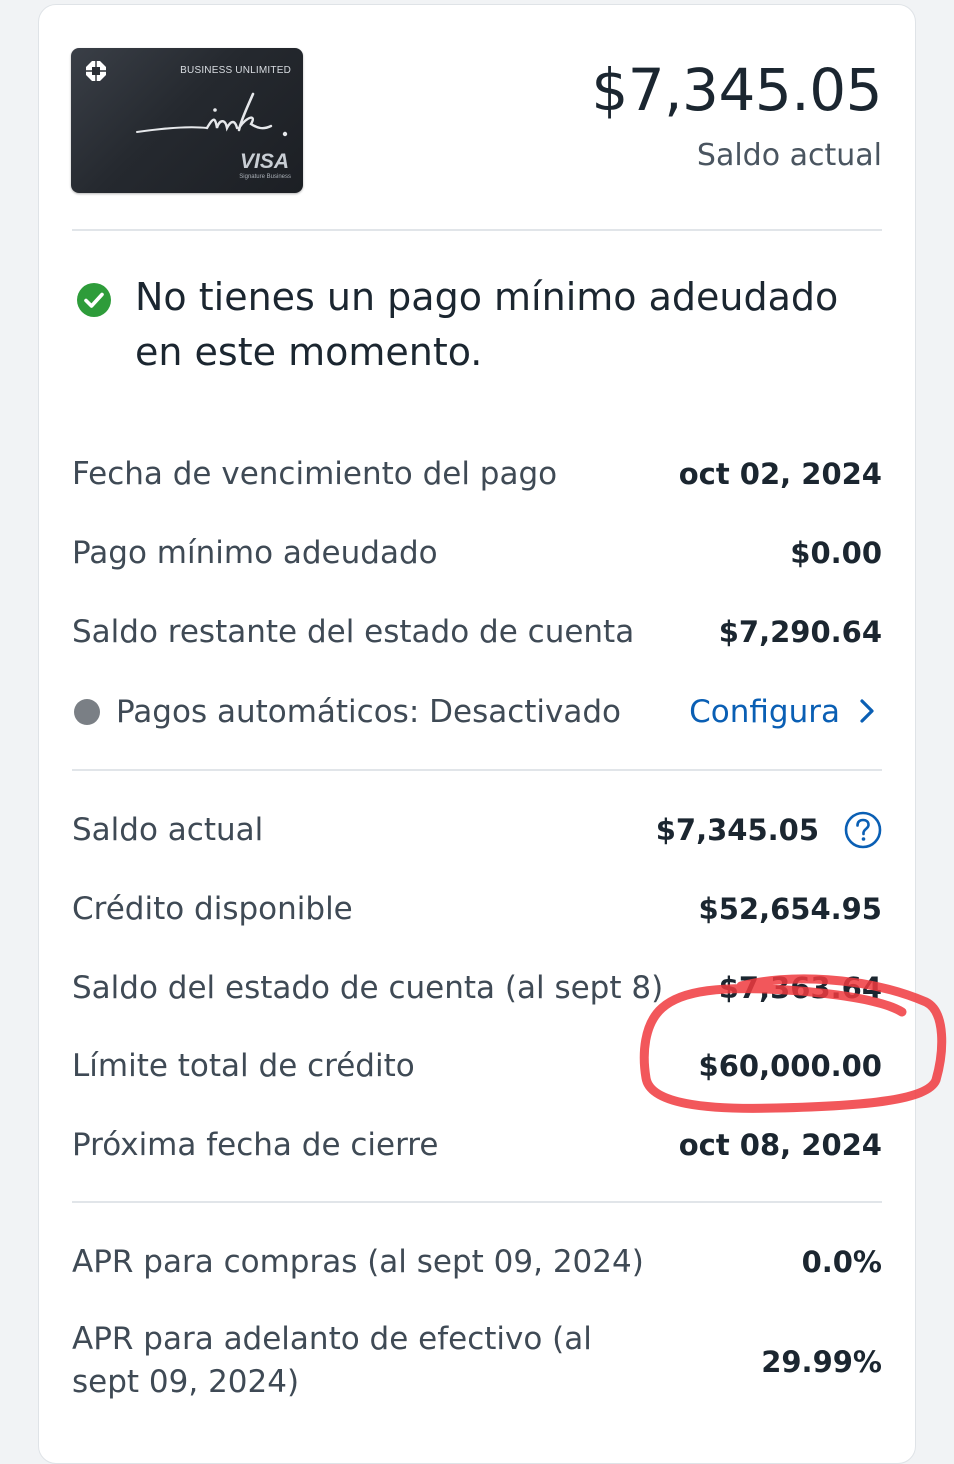  What do you see at coordinates (790, 909) in the screenshot?
I see `row-value: $52,654.95` at bounding box center [790, 909].